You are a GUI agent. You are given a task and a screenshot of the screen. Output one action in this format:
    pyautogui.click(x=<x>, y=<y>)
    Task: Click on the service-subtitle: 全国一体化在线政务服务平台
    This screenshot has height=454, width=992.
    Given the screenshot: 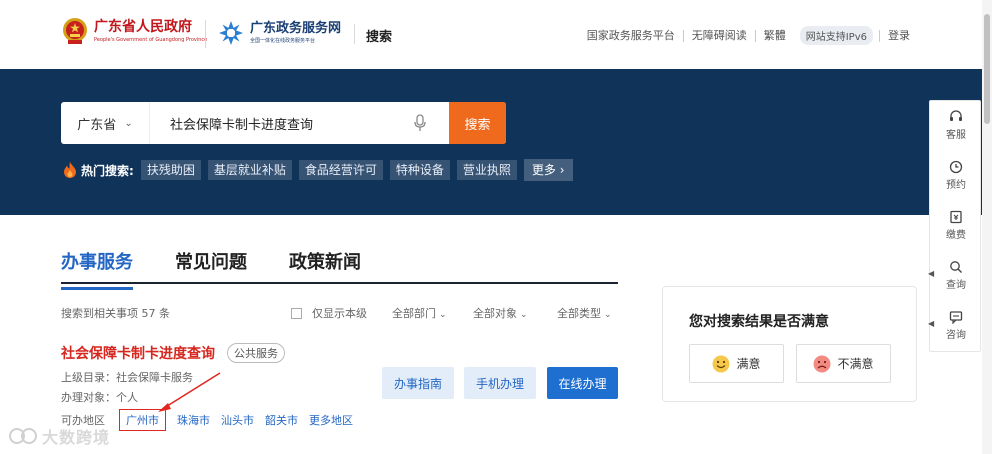 What is the action you would take?
    pyautogui.click(x=283, y=41)
    